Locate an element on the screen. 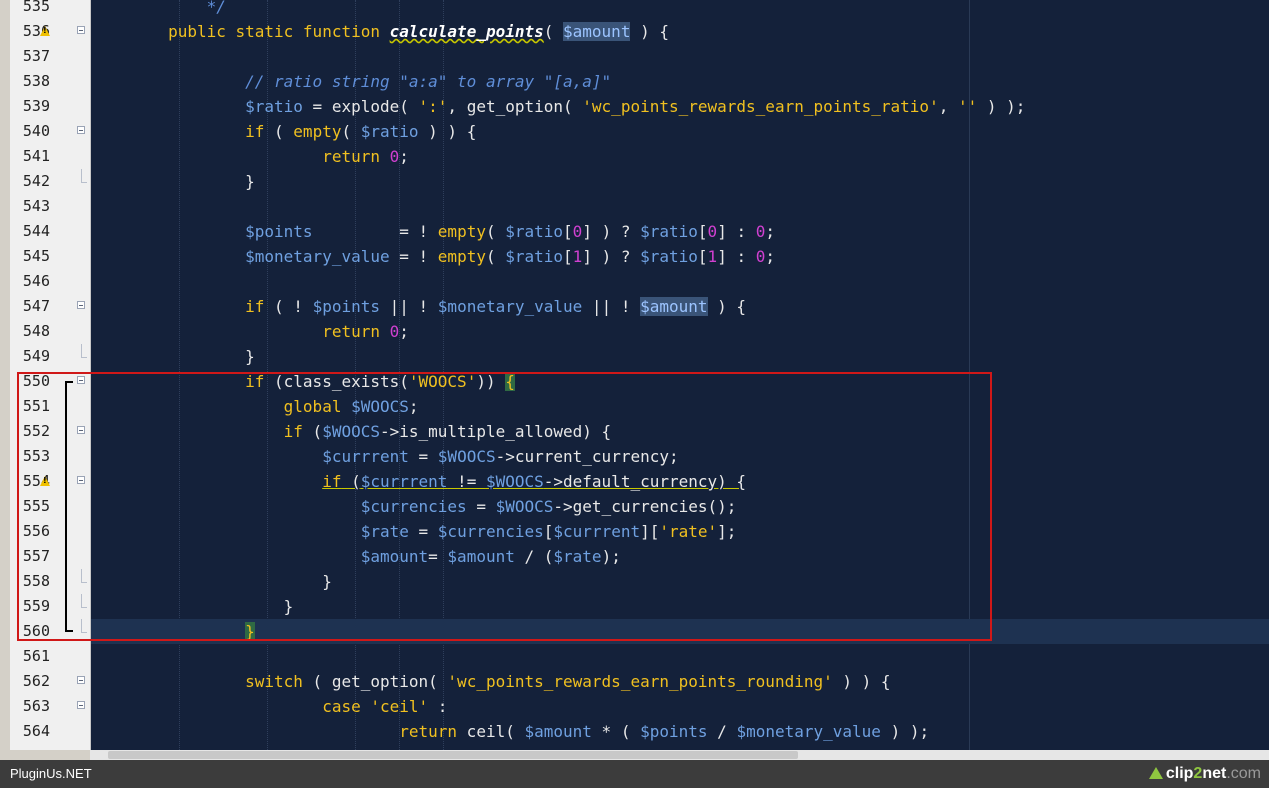 The width and height of the screenshot is (1269, 788). gutter-row: 540 is located at coordinates (50, 131).